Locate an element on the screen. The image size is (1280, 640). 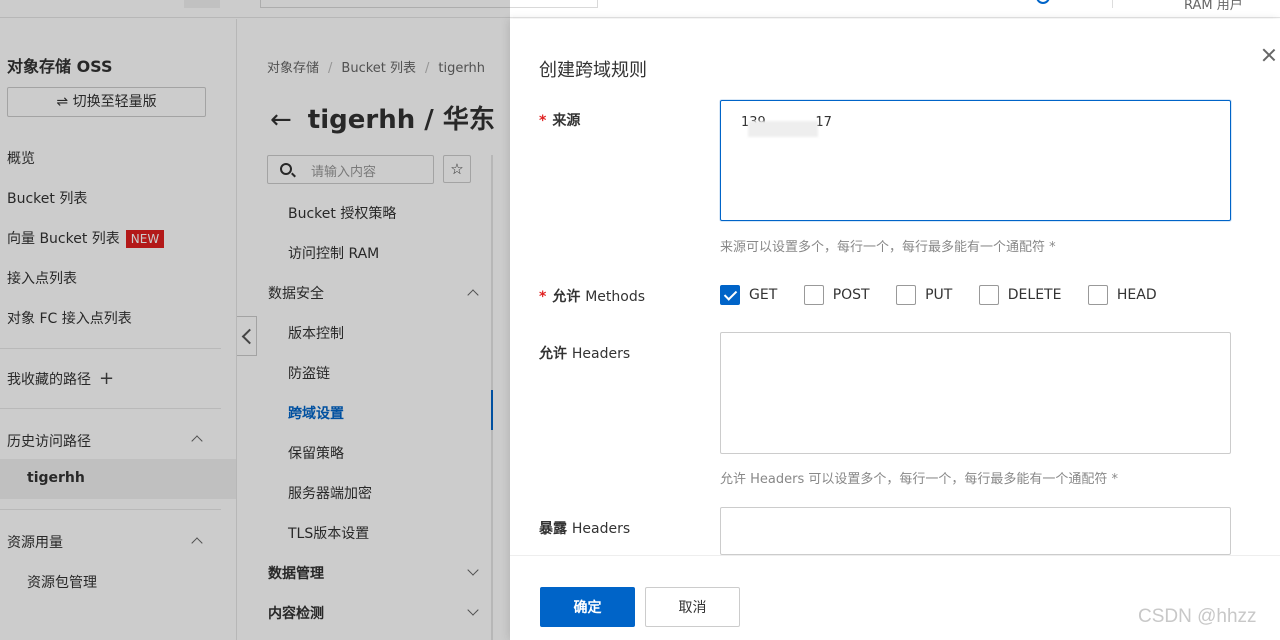
notification-icon is located at coordinates (1043, 2).